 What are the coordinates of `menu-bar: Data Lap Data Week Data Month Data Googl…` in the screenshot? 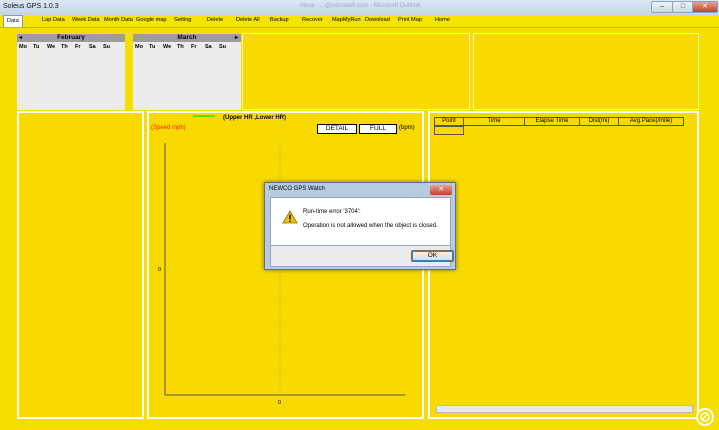 It's located at (359, 21).